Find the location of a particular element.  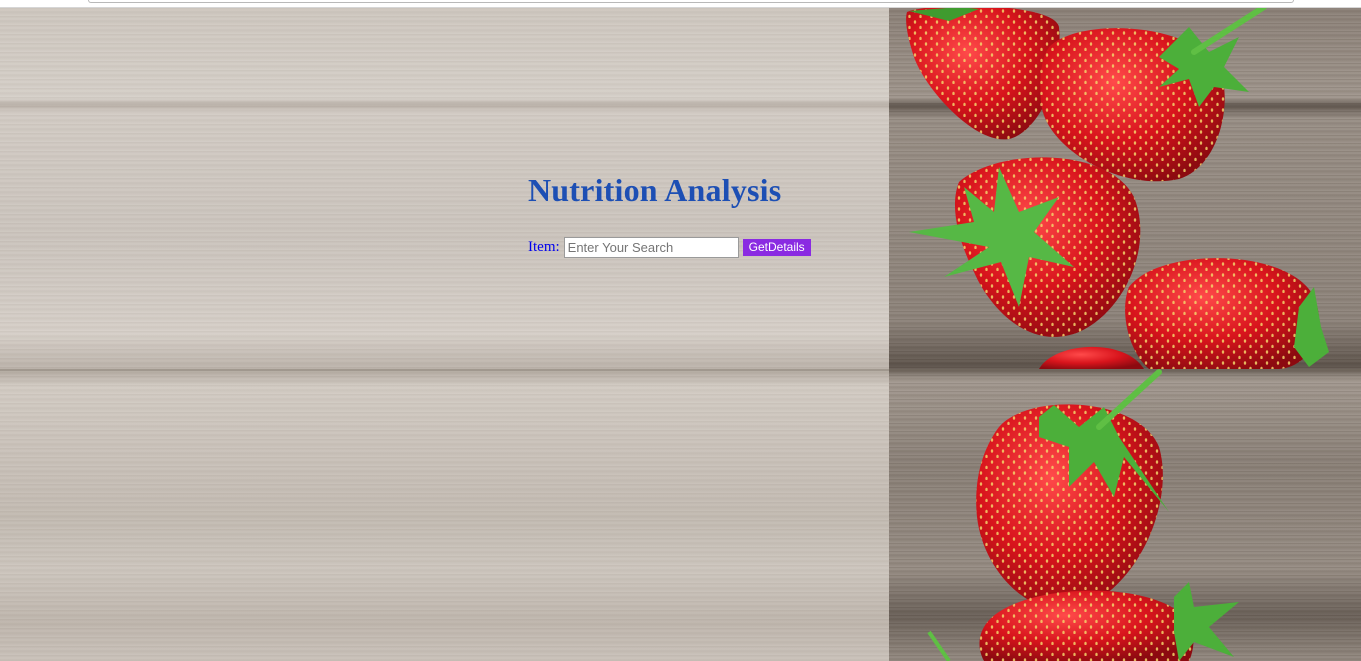

browser-chrome-edge is located at coordinates (680, 4).